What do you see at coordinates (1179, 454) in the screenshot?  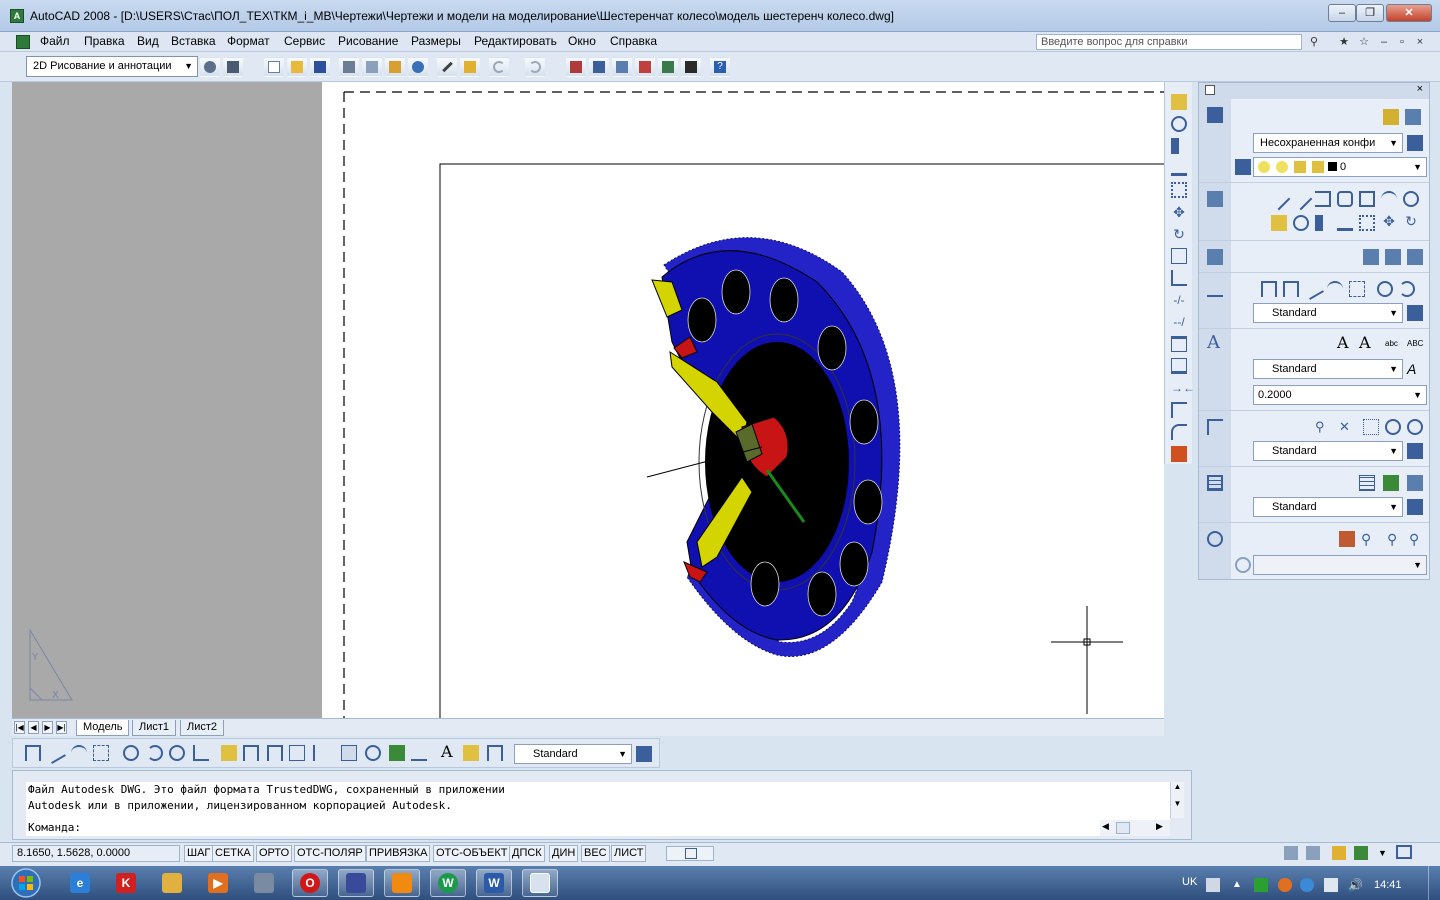 I see `explode-icon` at bounding box center [1179, 454].